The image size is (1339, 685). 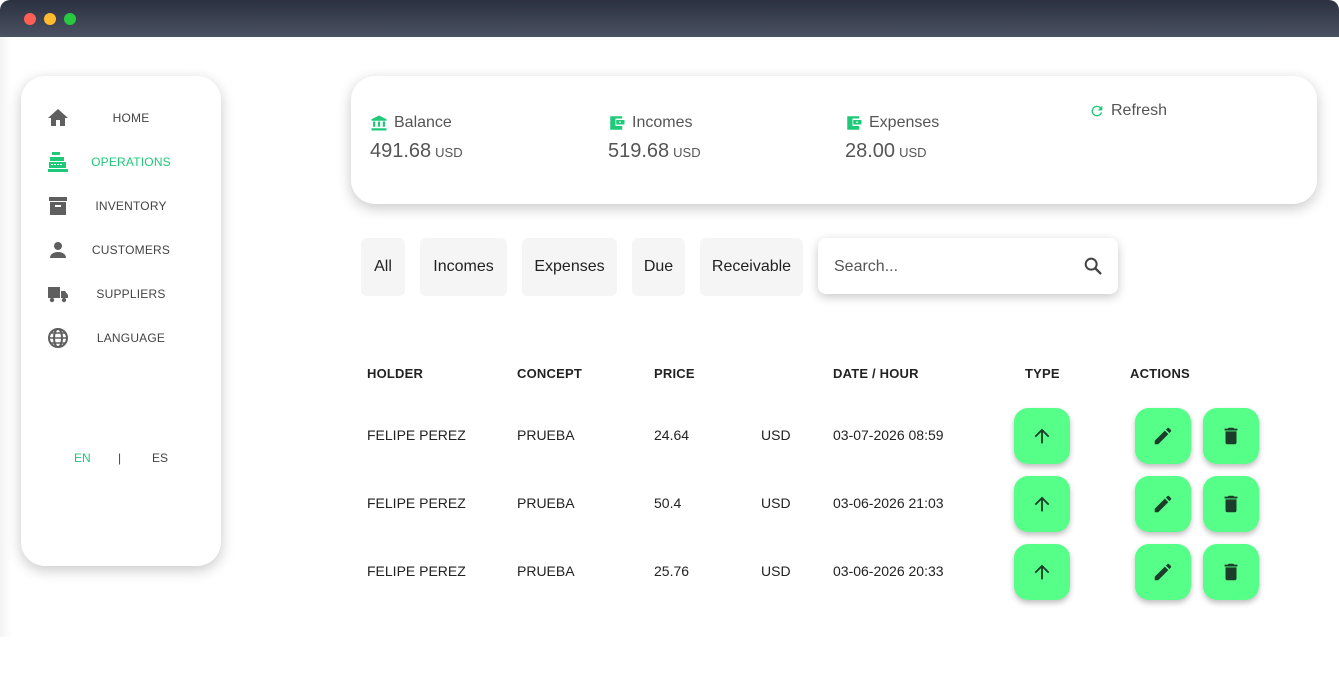 I want to click on filter-all-button: All, so click(x=383, y=267).